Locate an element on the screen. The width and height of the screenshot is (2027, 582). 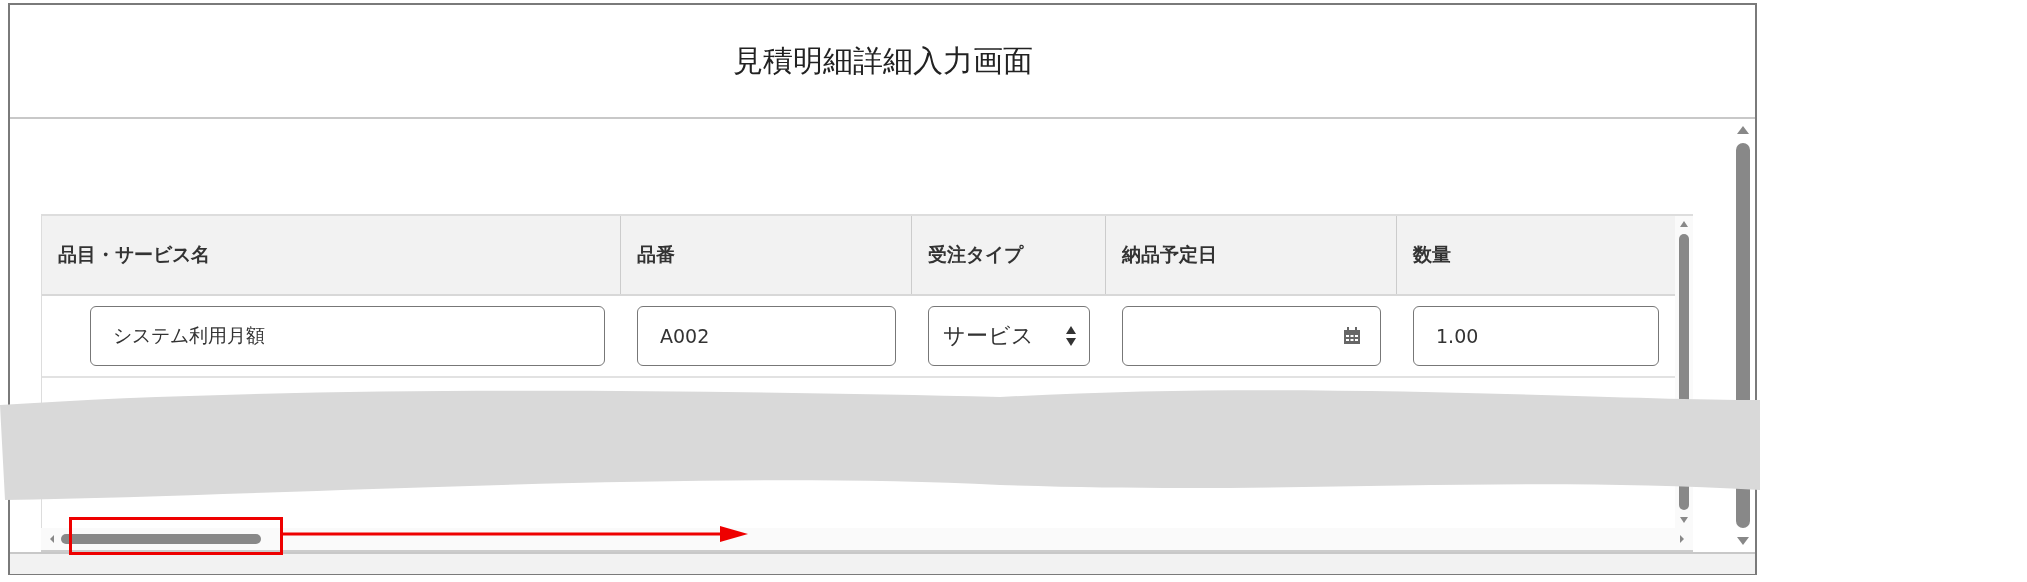
horizontal-scrollbar is located at coordinates (867, 540).